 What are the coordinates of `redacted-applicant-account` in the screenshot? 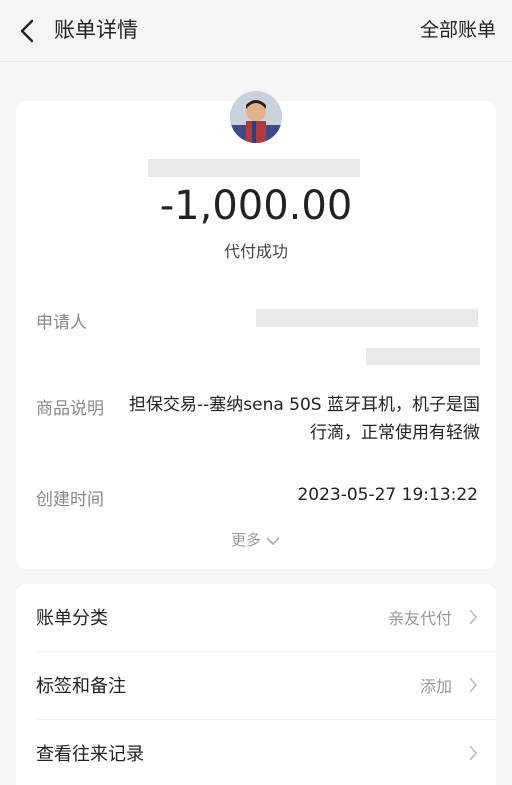 It's located at (423, 356).